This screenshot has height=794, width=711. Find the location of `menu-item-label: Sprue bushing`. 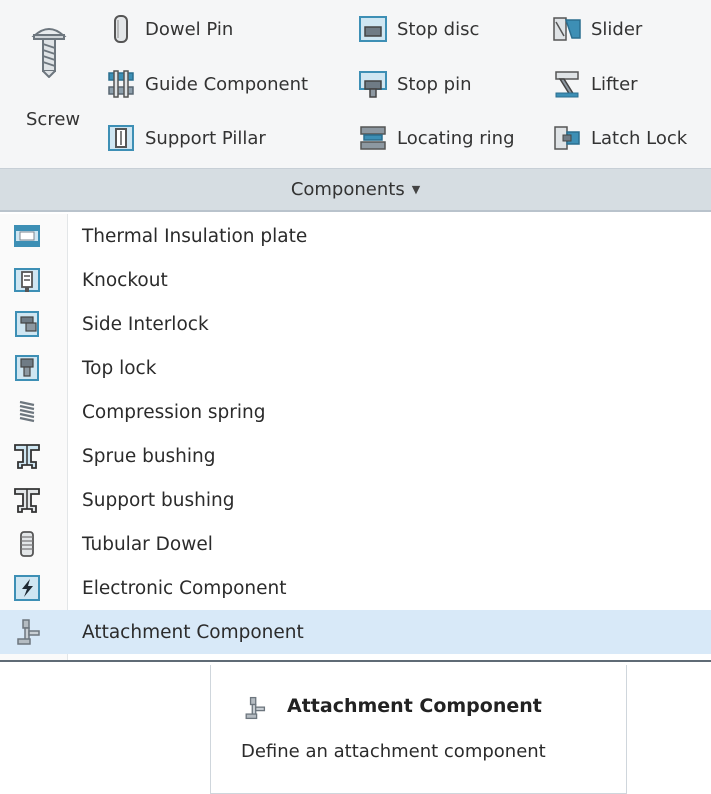

menu-item-label: Sprue bushing is located at coordinates (149, 456).